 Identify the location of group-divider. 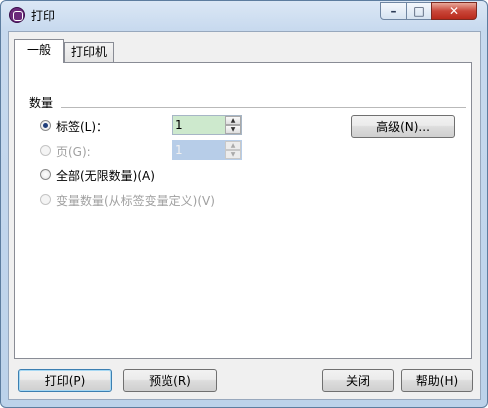
(263, 107).